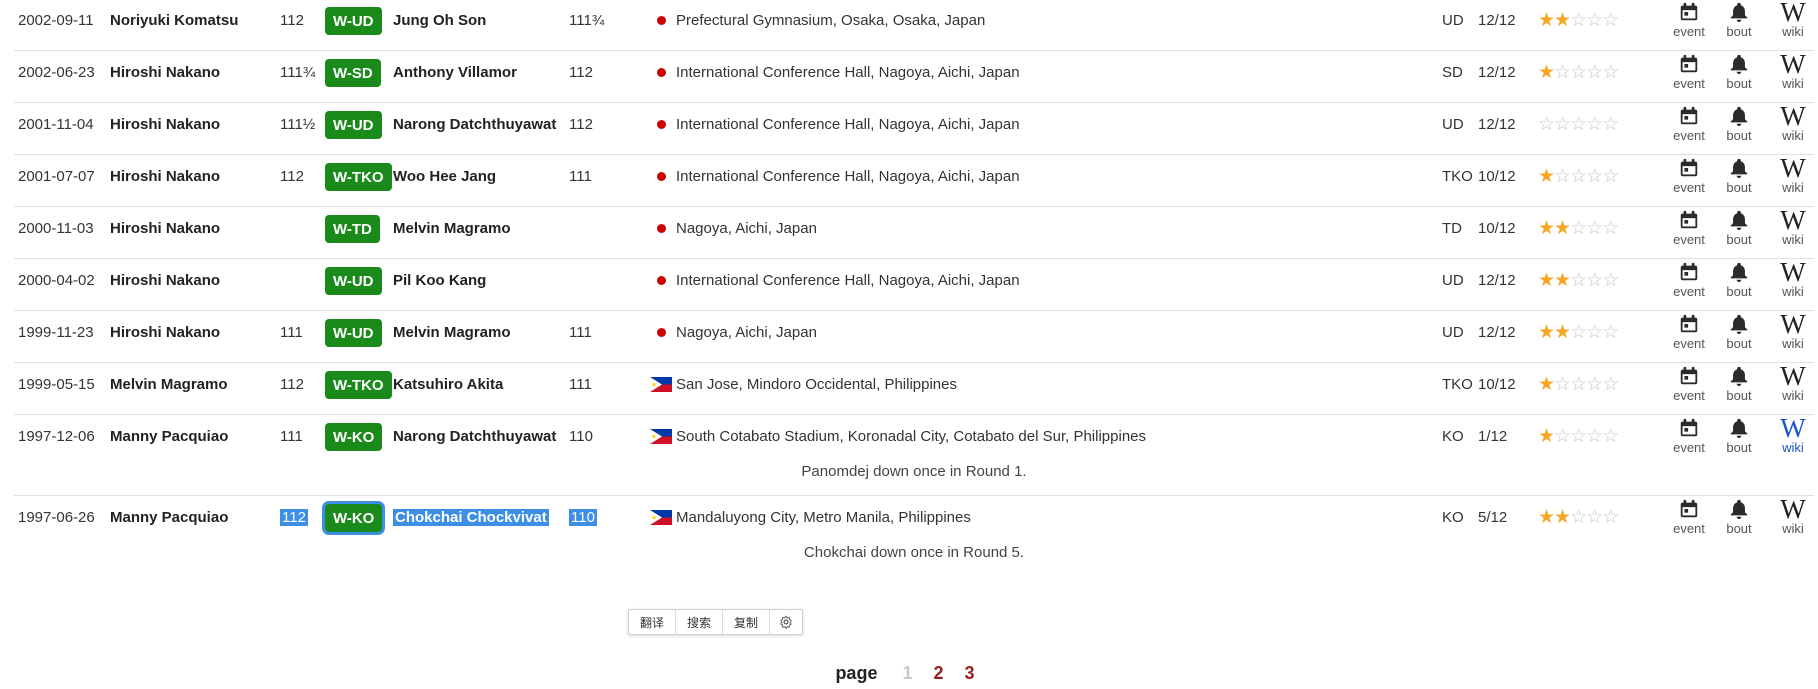 Image resolution: width=1818 pixels, height=689 pixels. What do you see at coordinates (444, 176) in the screenshot?
I see `opponent-name: Woo Hee Jang` at bounding box center [444, 176].